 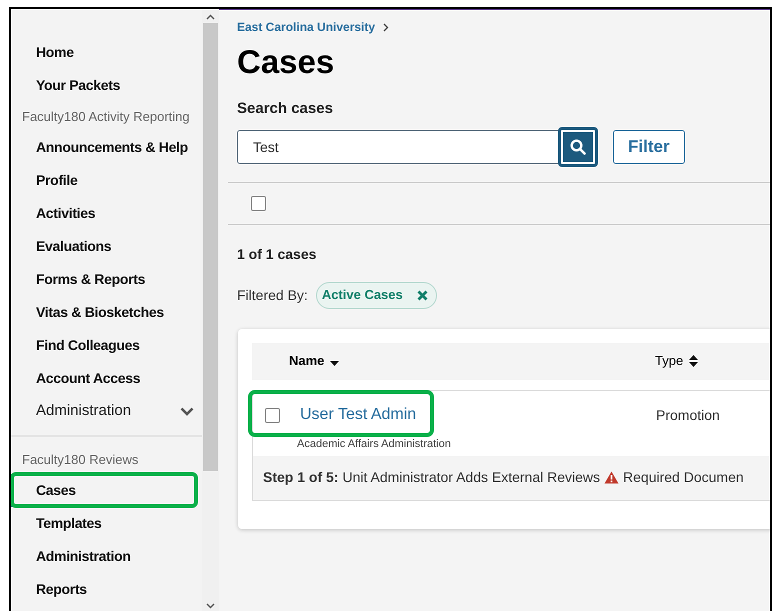 I want to click on sidebar-item: Account Access, so click(x=106, y=378).